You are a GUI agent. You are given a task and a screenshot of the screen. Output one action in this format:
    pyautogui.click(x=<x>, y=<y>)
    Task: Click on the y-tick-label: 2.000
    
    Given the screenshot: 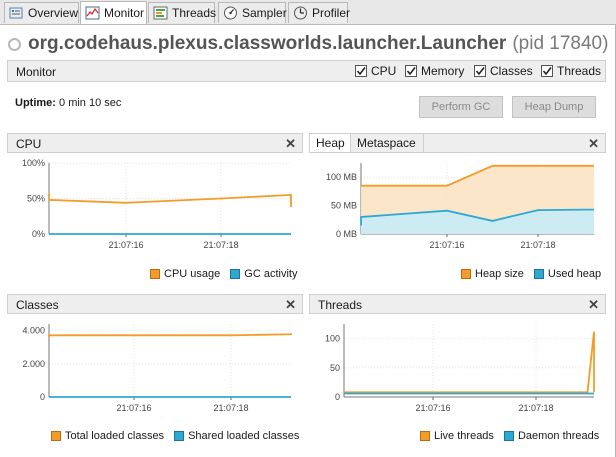 What is the action you would take?
    pyautogui.click(x=33, y=364)
    